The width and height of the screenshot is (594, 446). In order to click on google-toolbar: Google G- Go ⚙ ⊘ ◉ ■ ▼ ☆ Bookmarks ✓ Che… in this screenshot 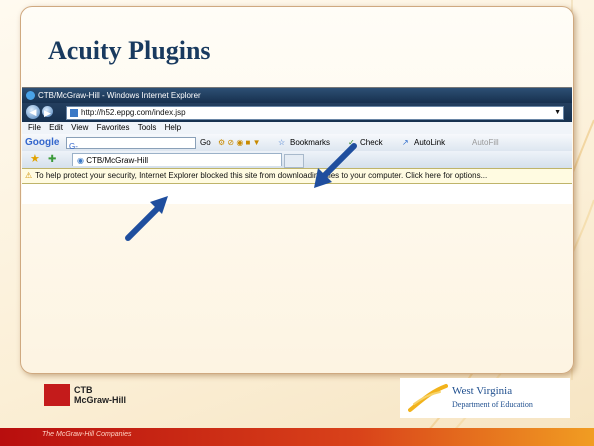, I will do `click(297, 142)`.